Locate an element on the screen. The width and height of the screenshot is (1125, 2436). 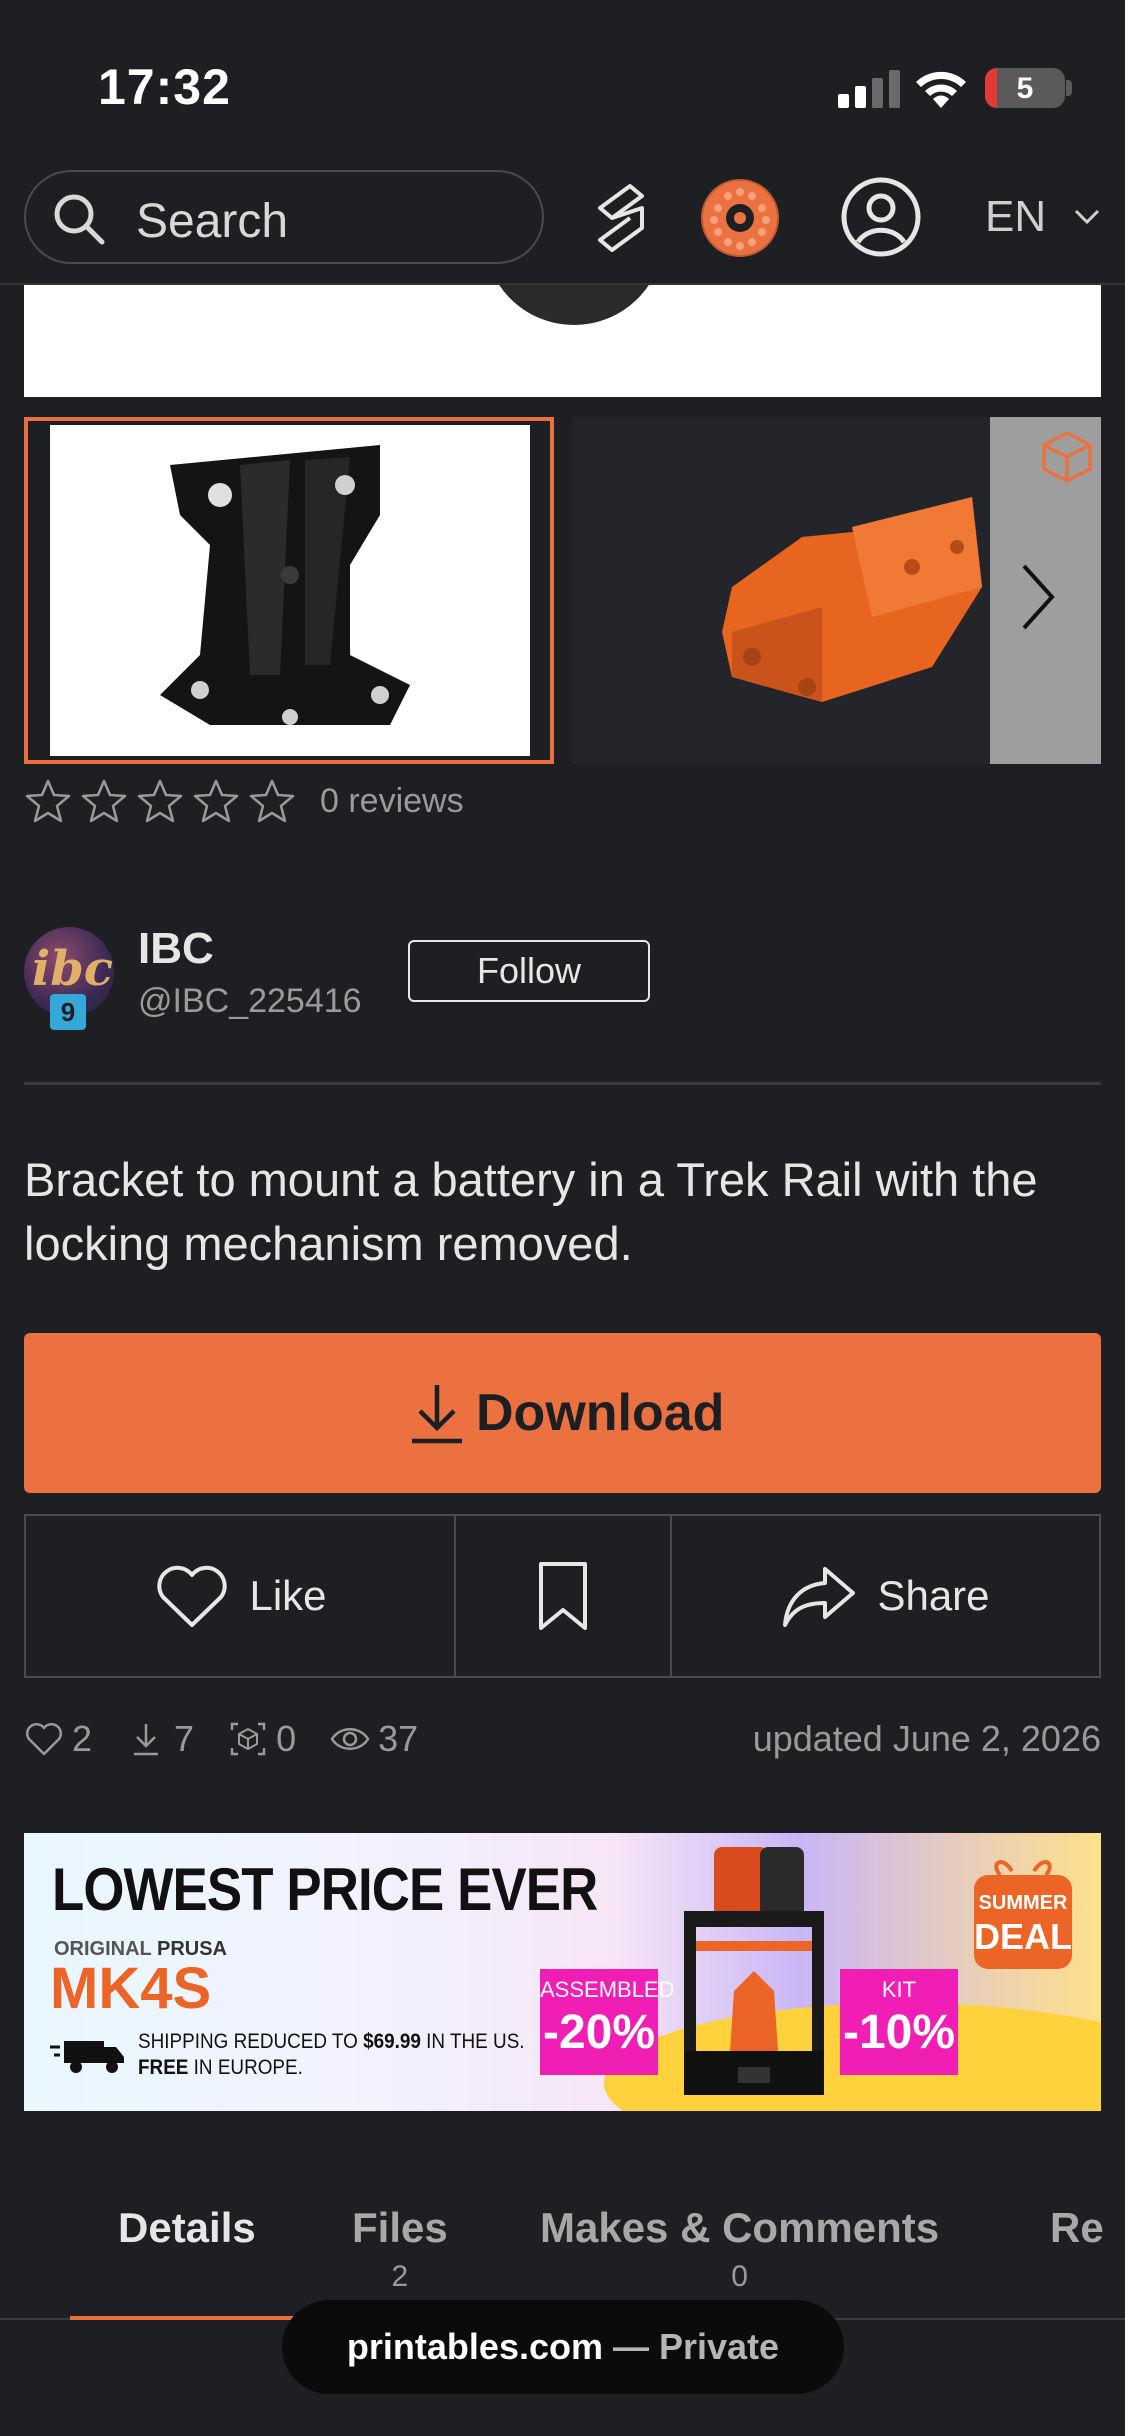
tab-makes-comments: Makes & Comments 0 is located at coordinates (739, 2249).